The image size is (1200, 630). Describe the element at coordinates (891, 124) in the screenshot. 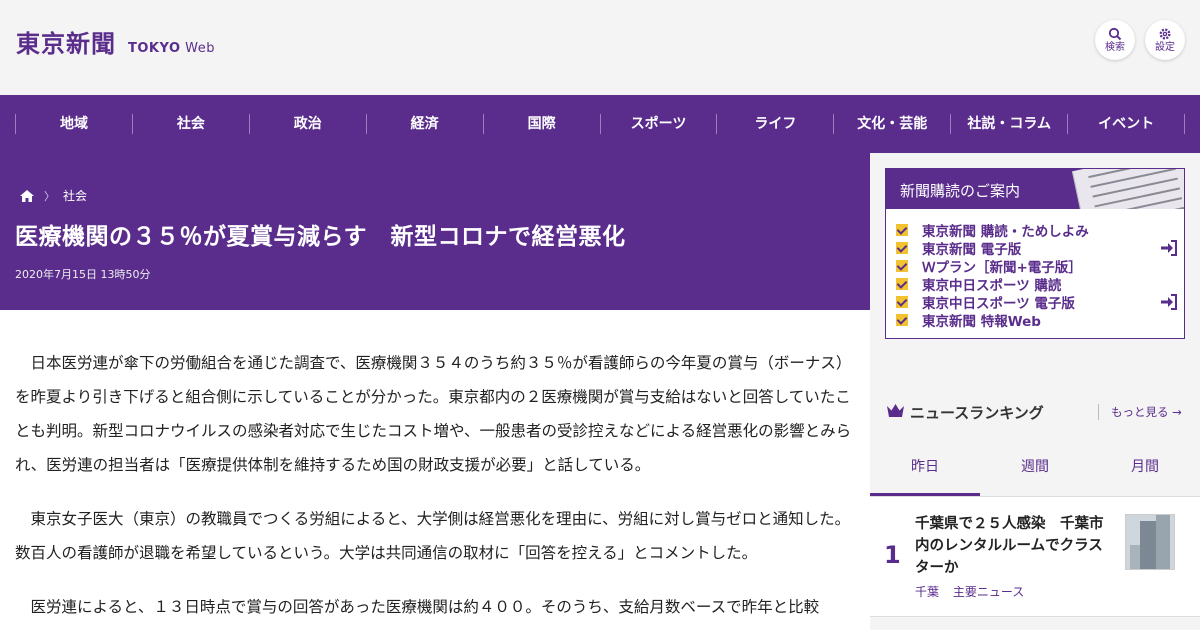

I see `nav-item-culture: 文化・芸能` at that location.